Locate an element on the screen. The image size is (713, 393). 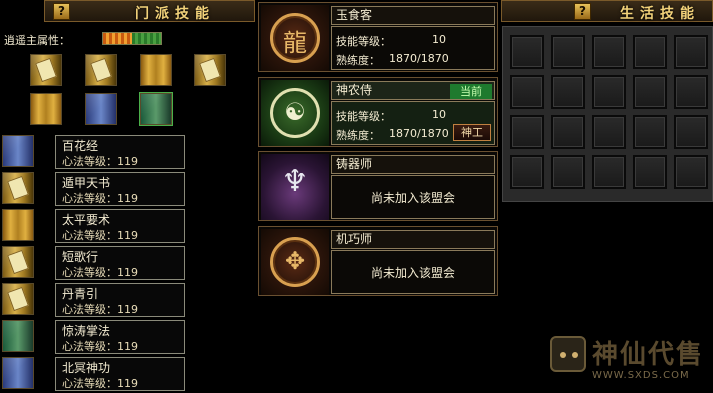
skill-row: 百花经 心法等级：119 is located at coordinates (93, 152).